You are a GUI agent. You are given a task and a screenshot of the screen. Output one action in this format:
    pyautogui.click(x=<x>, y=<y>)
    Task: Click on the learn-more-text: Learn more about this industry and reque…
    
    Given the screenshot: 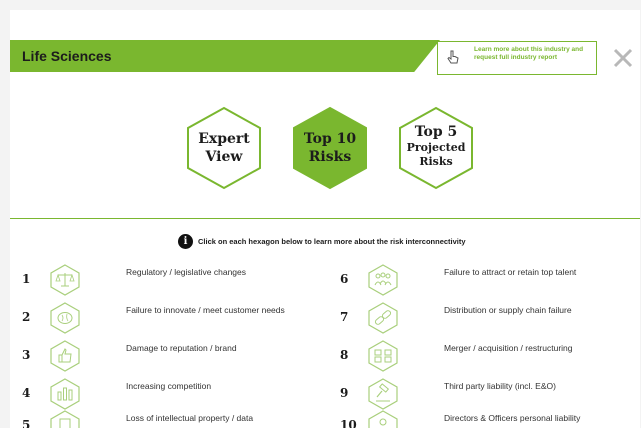 What is the action you would take?
    pyautogui.click(x=529, y=53)
    